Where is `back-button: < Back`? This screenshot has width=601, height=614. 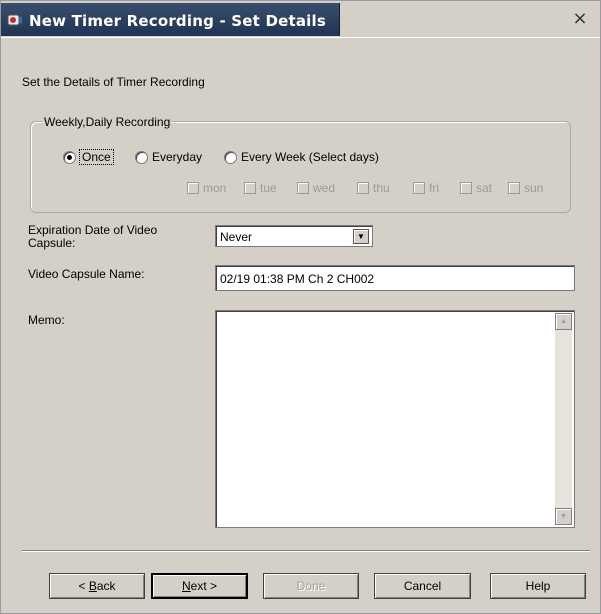 back-button: < Back is located at coordinates (97, 586).